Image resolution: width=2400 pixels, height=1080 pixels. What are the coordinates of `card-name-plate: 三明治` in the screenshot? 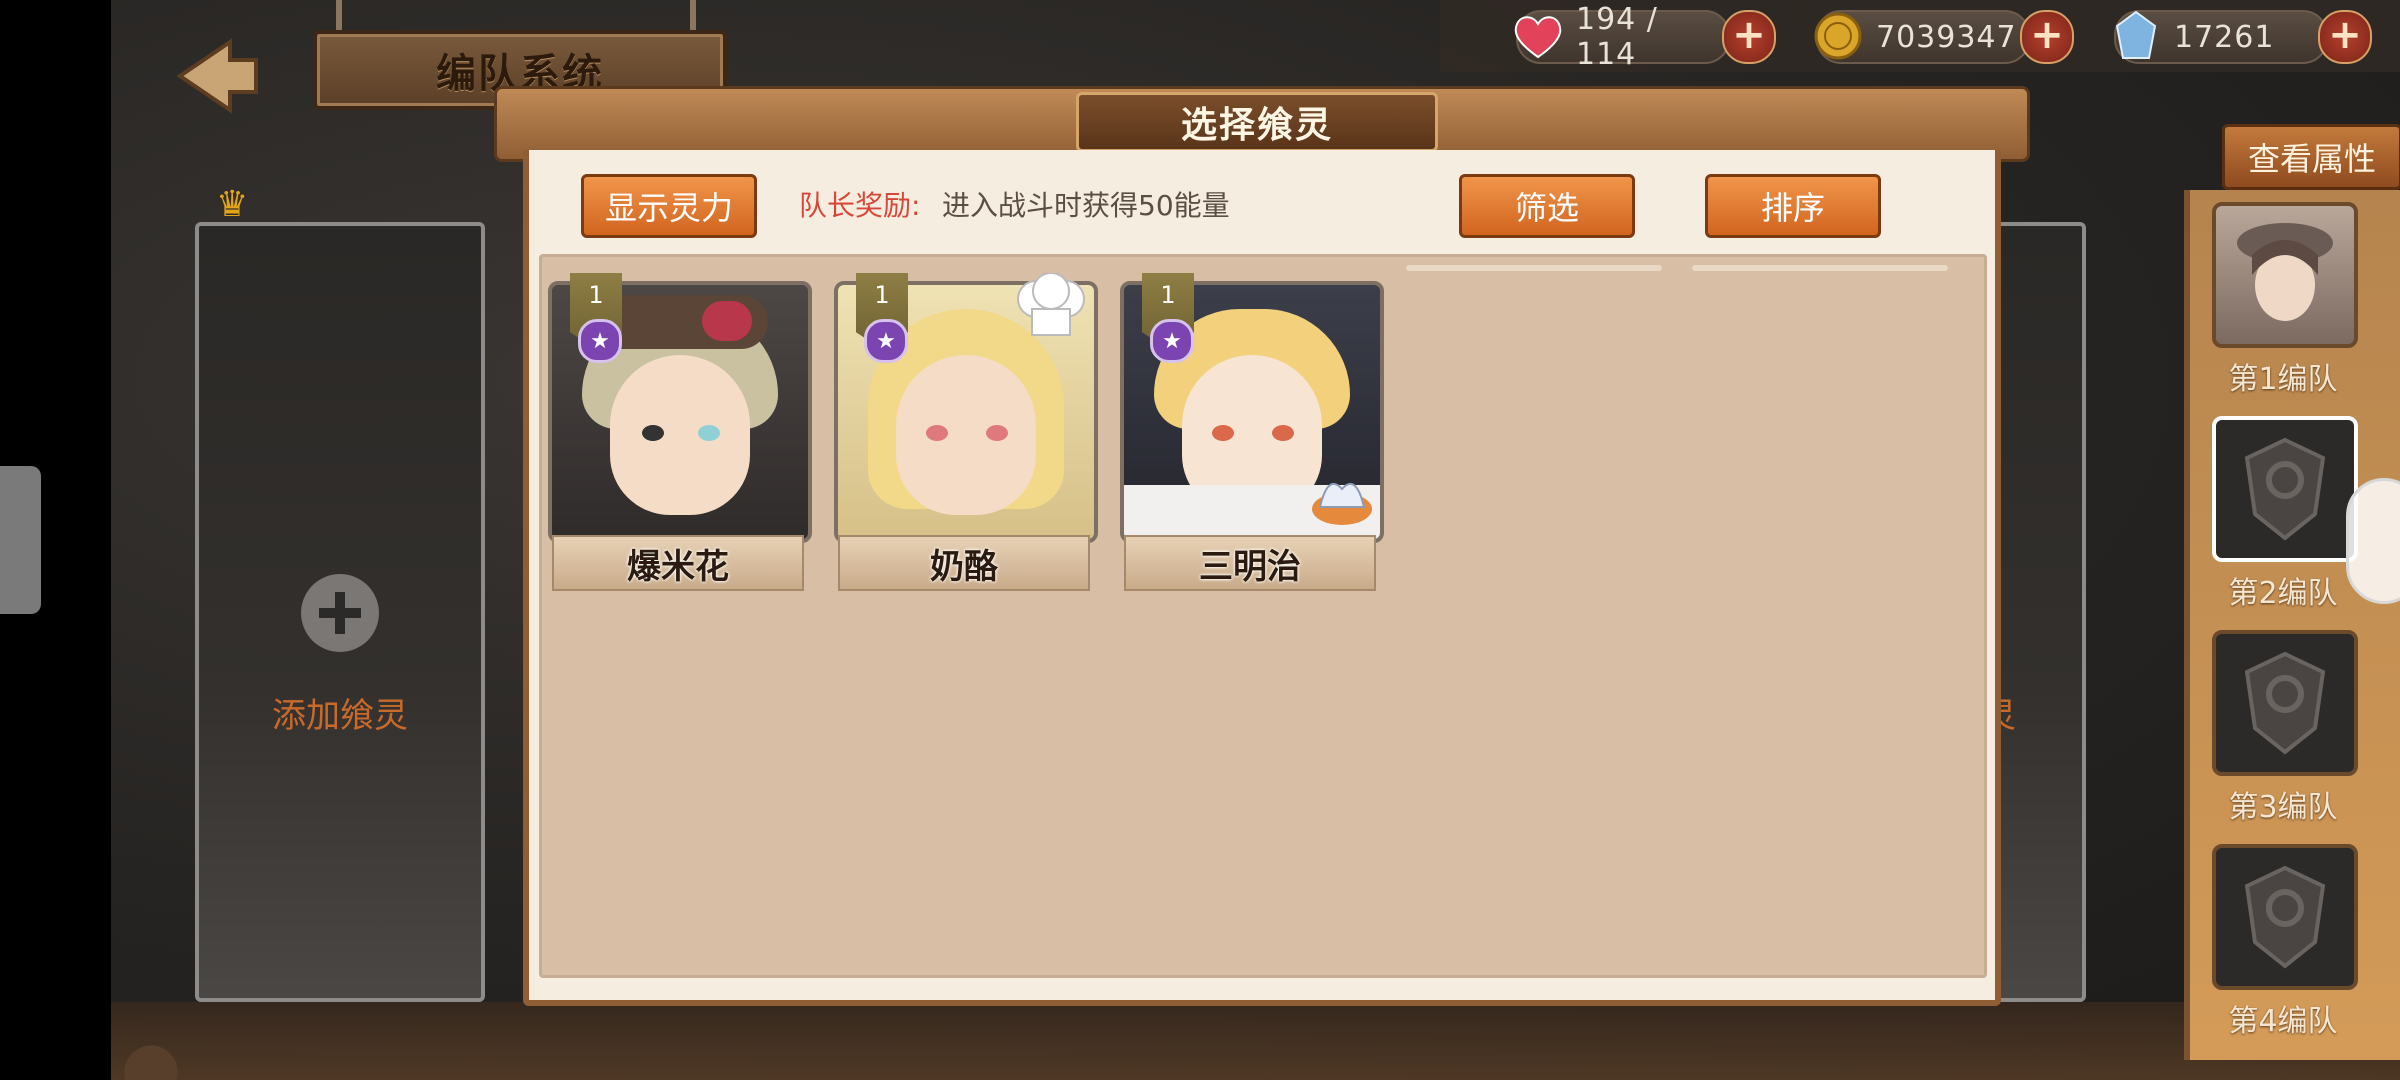 It's located at (1250, 563).